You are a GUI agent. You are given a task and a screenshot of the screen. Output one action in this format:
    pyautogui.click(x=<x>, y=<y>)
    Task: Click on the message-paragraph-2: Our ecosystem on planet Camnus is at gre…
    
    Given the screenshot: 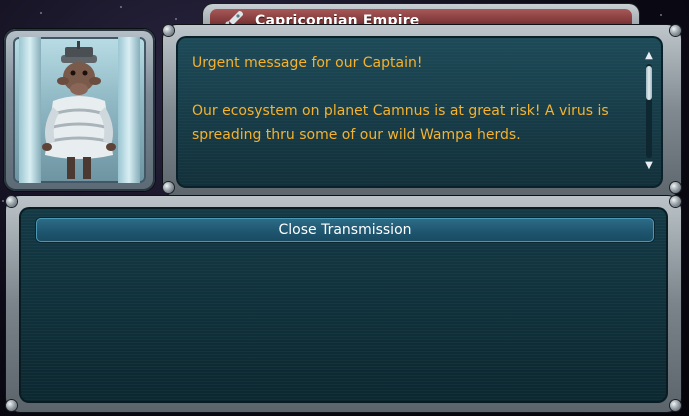 What is the action you would take?
    pyautogui.click(x=400, y=123)
    